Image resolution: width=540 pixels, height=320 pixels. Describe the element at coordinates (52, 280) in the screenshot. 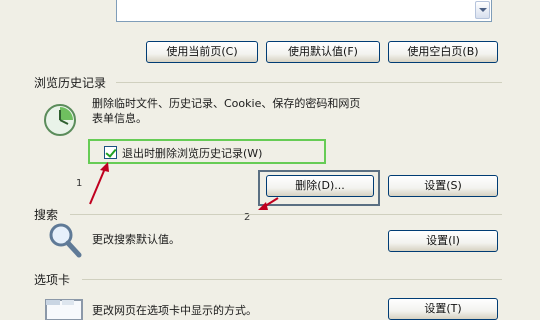

I see `tabs-section-title: 选项卡` at that location.